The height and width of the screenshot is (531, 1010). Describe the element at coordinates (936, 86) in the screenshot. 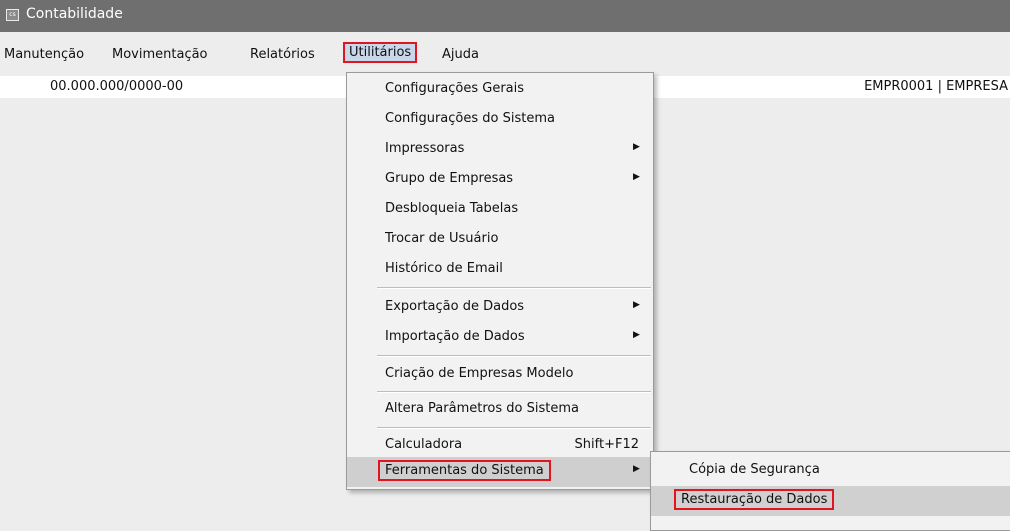

I see `empresa-text: EMPR0001 | EMPRESA` at that location.